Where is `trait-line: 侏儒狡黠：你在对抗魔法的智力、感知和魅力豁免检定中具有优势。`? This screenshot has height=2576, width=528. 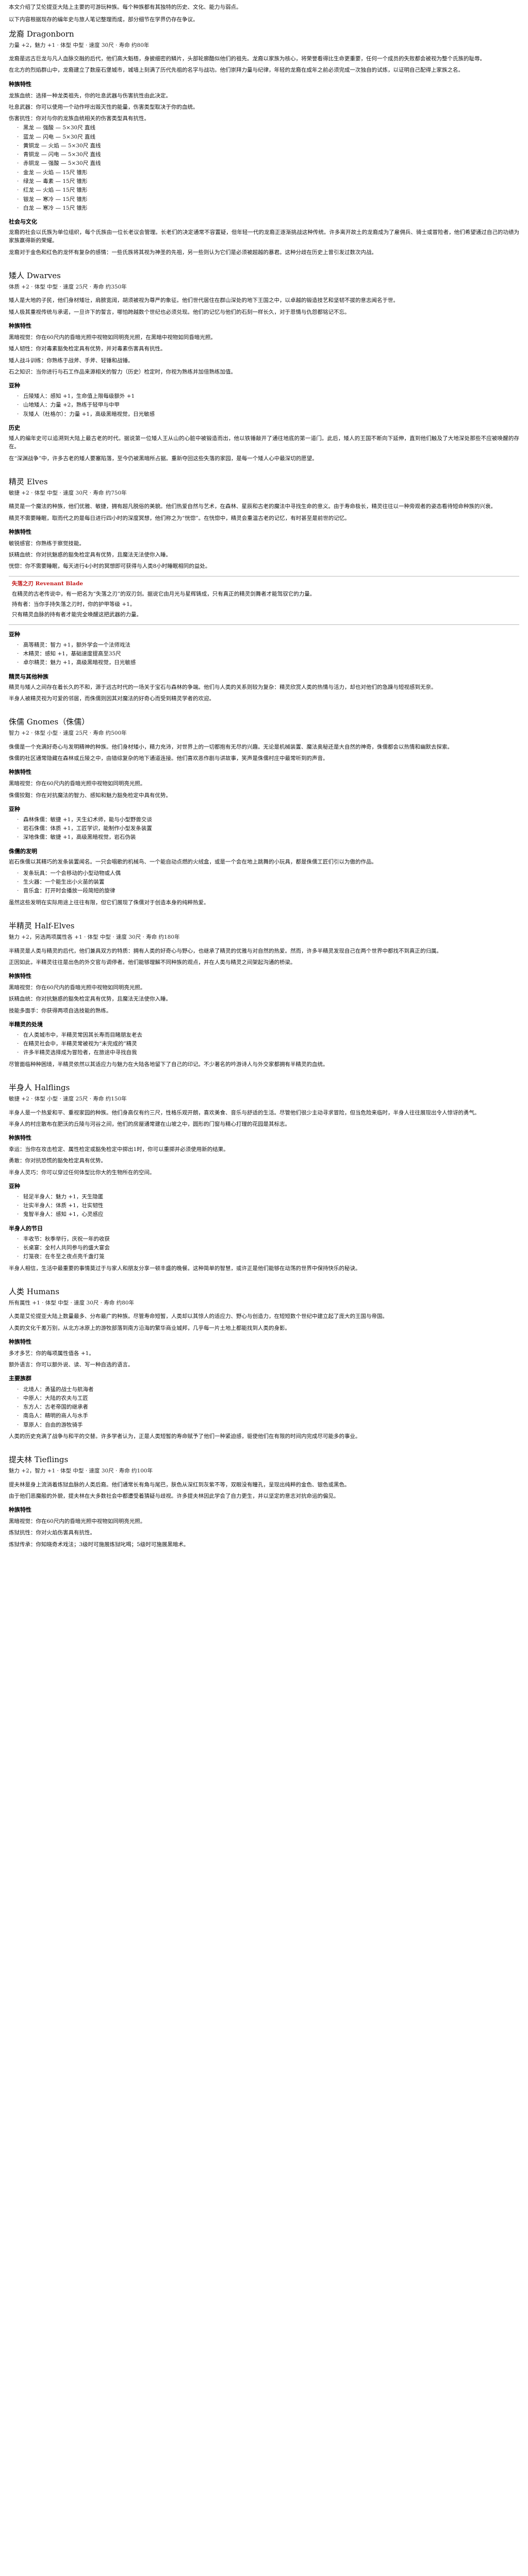
trait-line: 侏儒狡黠：你在对抗魔法的智力、感知和魅力豁免检定中具有优势。 is located at coordinates (90, 795).